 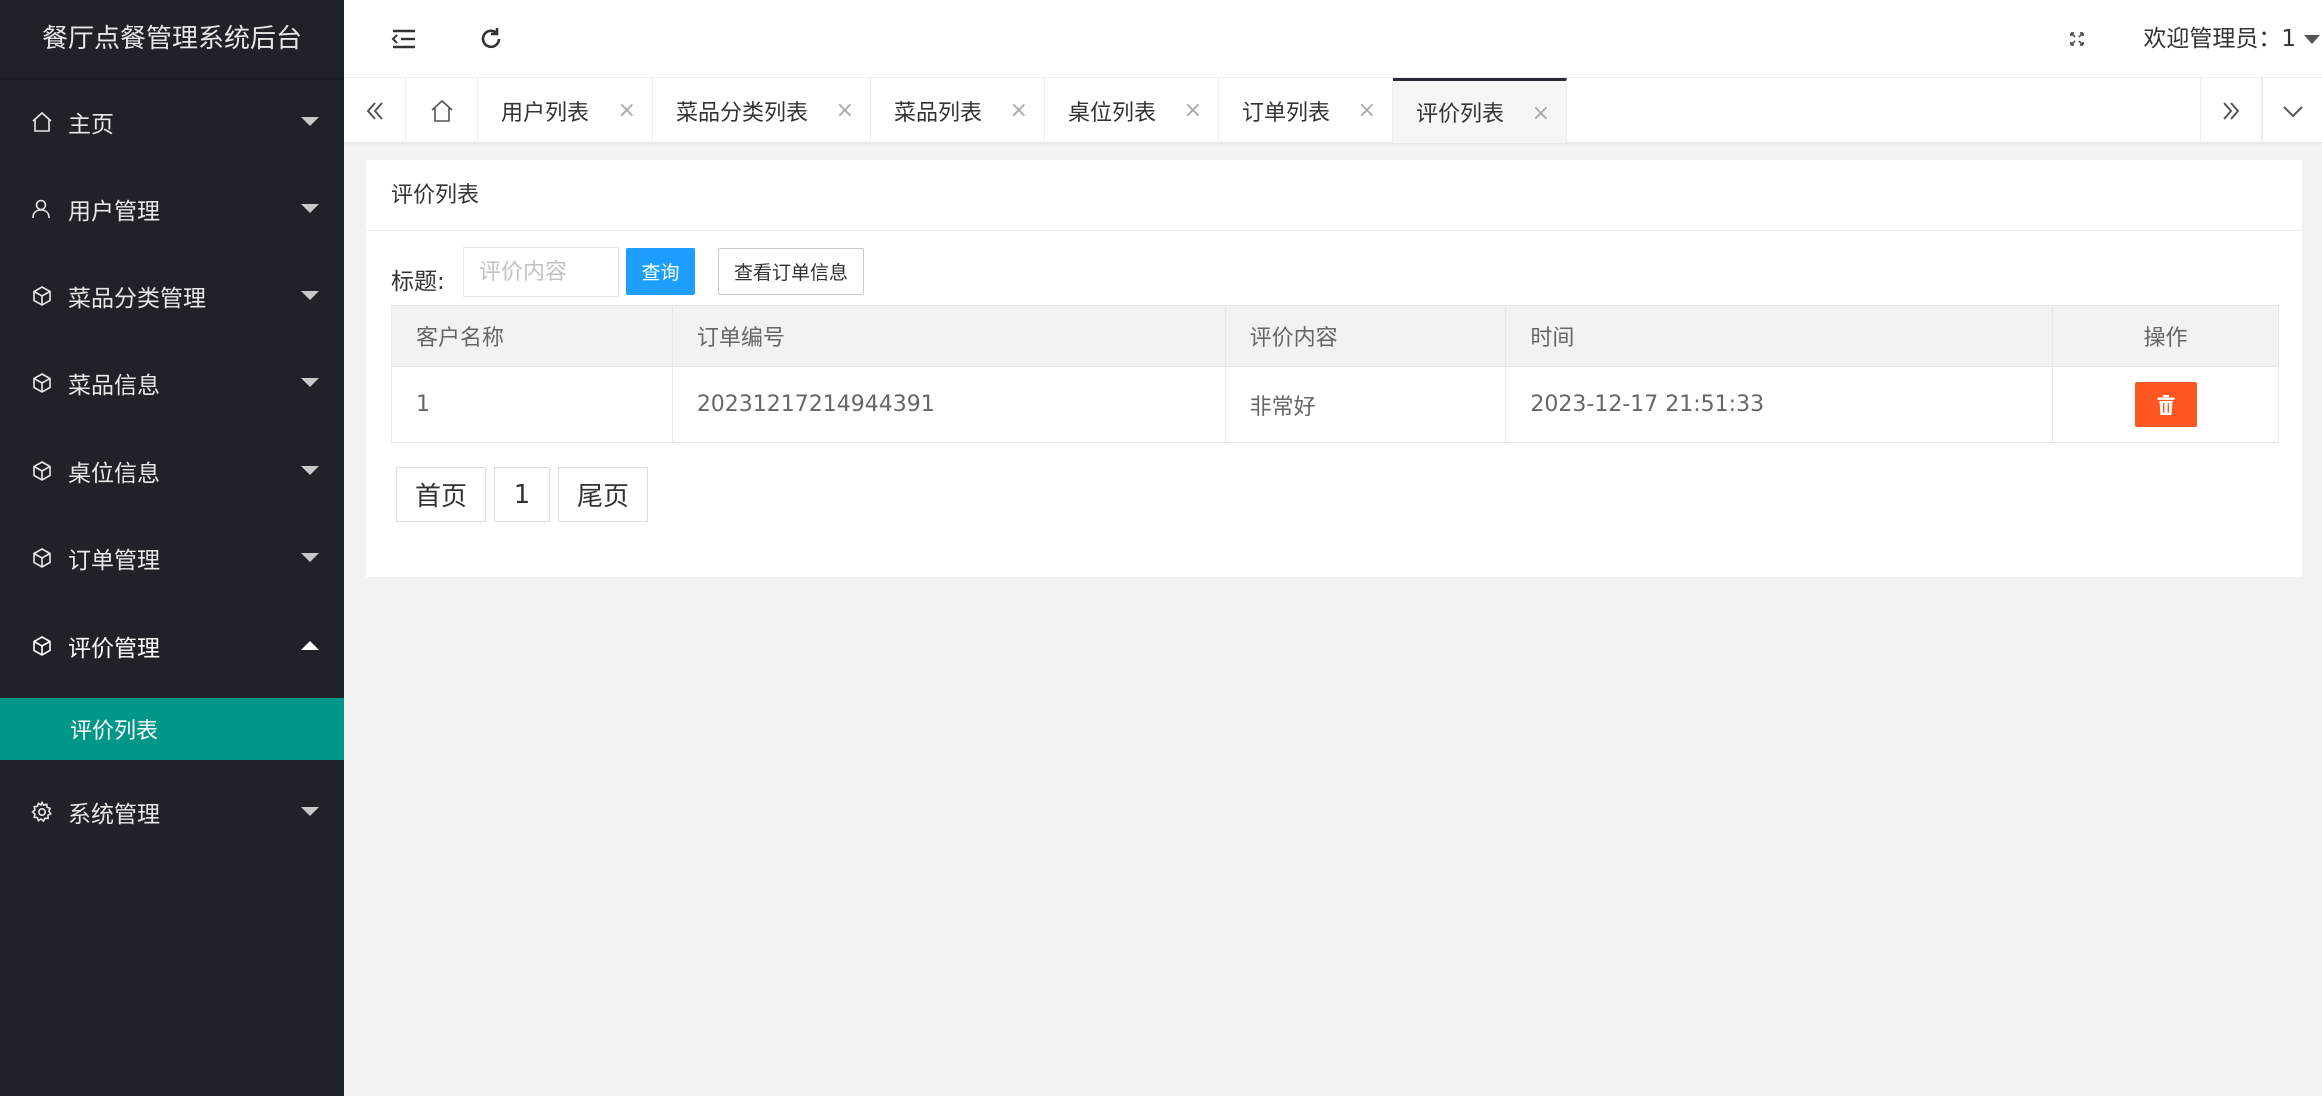 What do you see at coordinates (742, 113) in the screenshot?
I see `tab-label: 菜品分类列表` at bounding box center [742, 113].